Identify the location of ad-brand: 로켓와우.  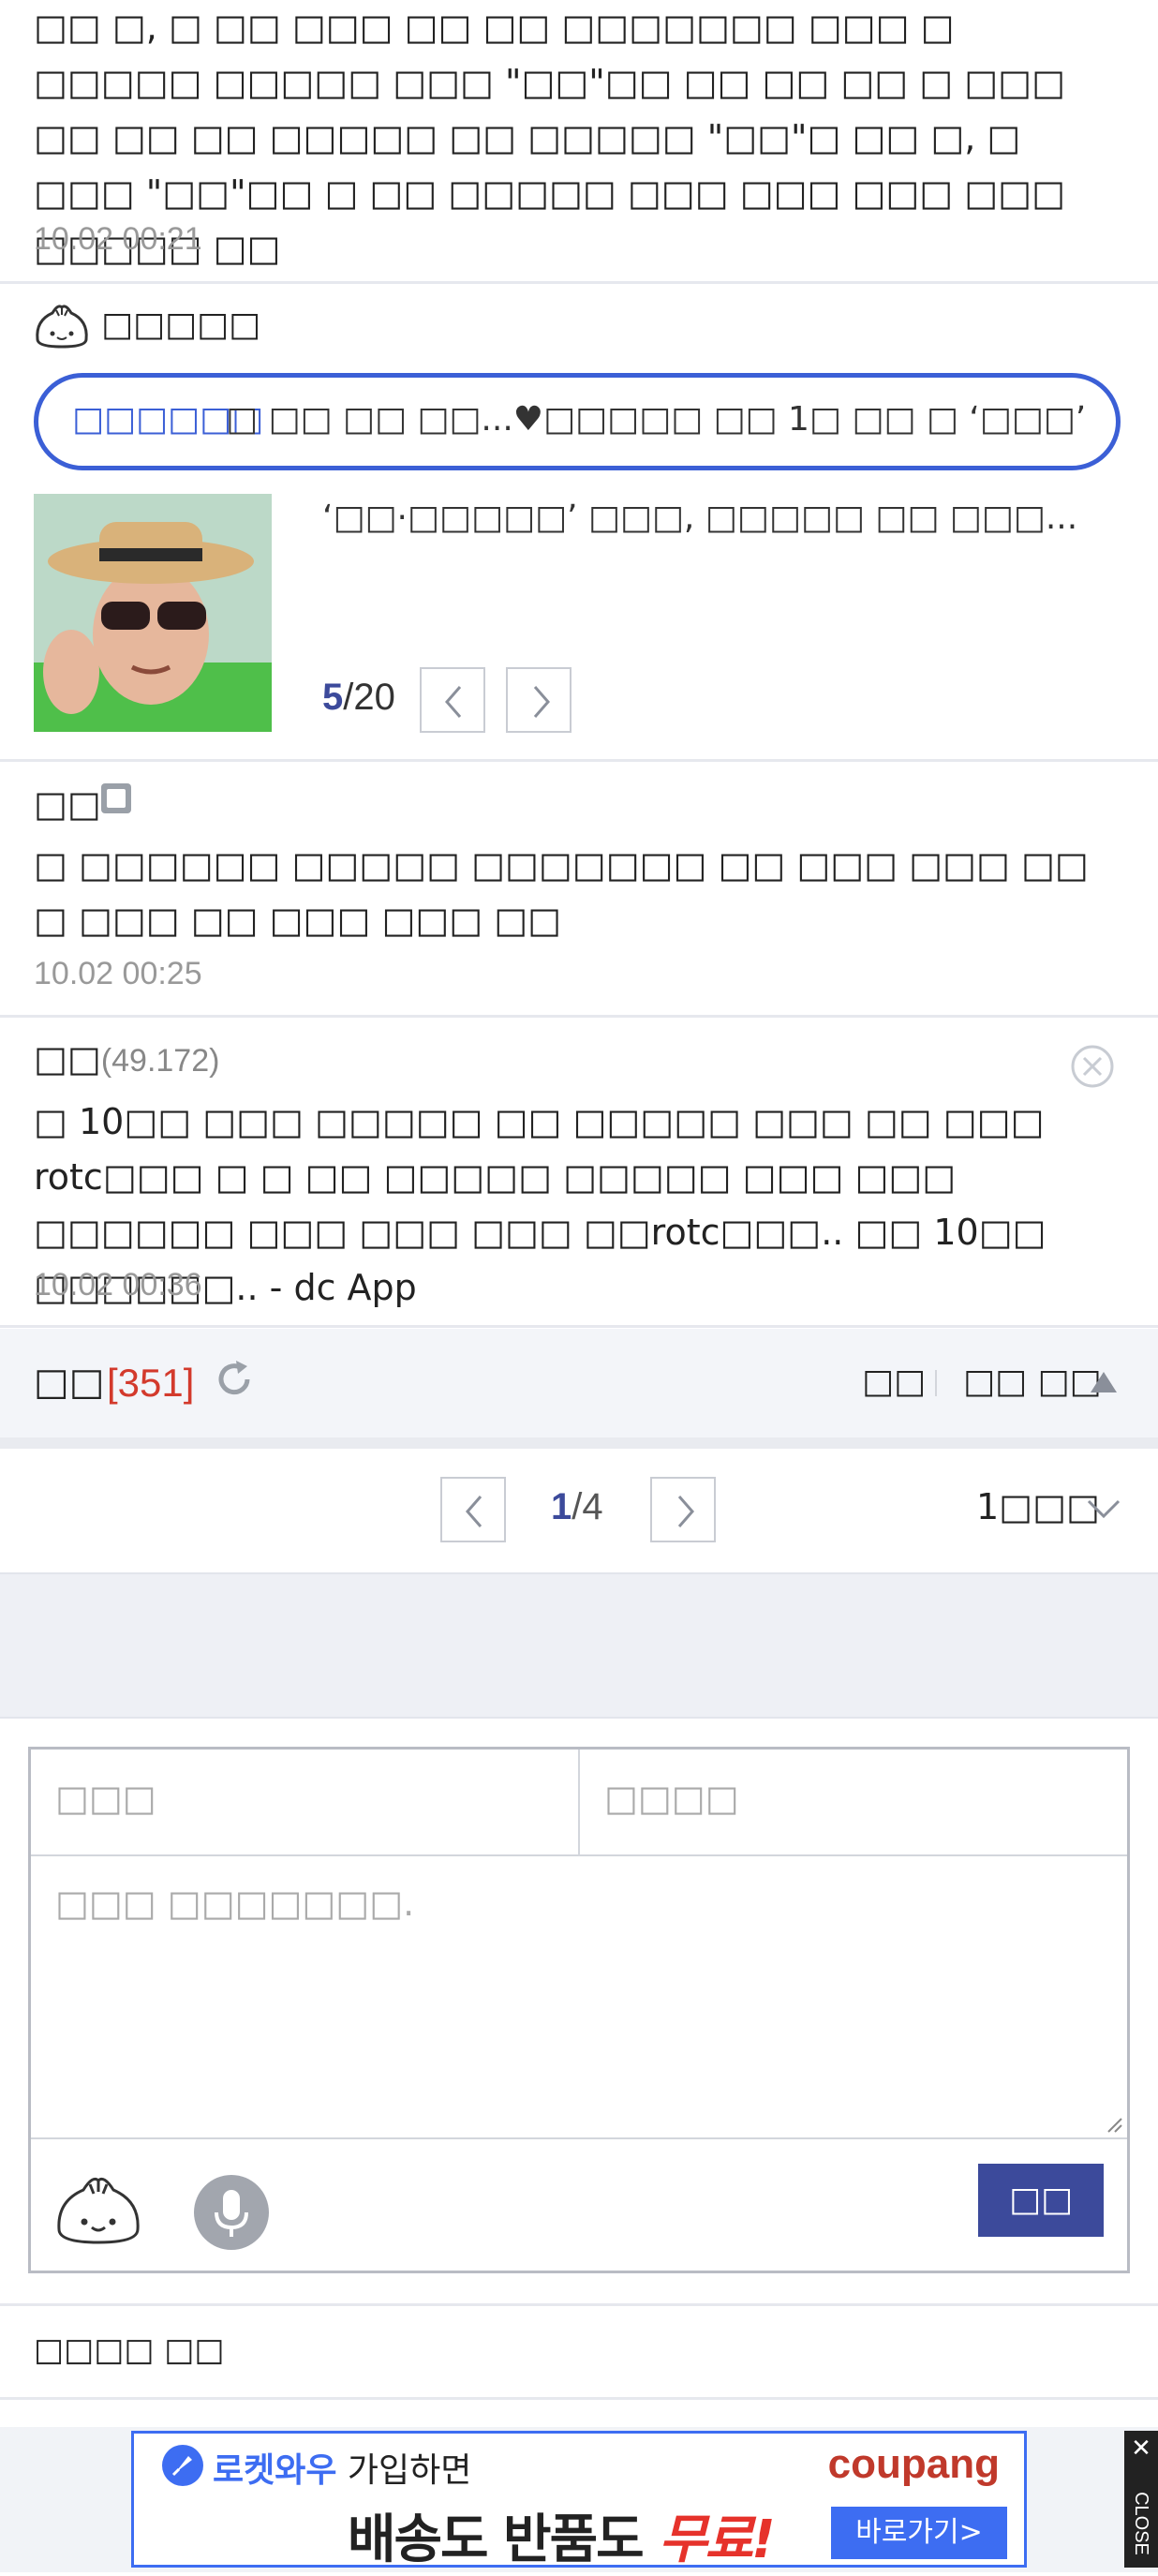
(275, 2470).